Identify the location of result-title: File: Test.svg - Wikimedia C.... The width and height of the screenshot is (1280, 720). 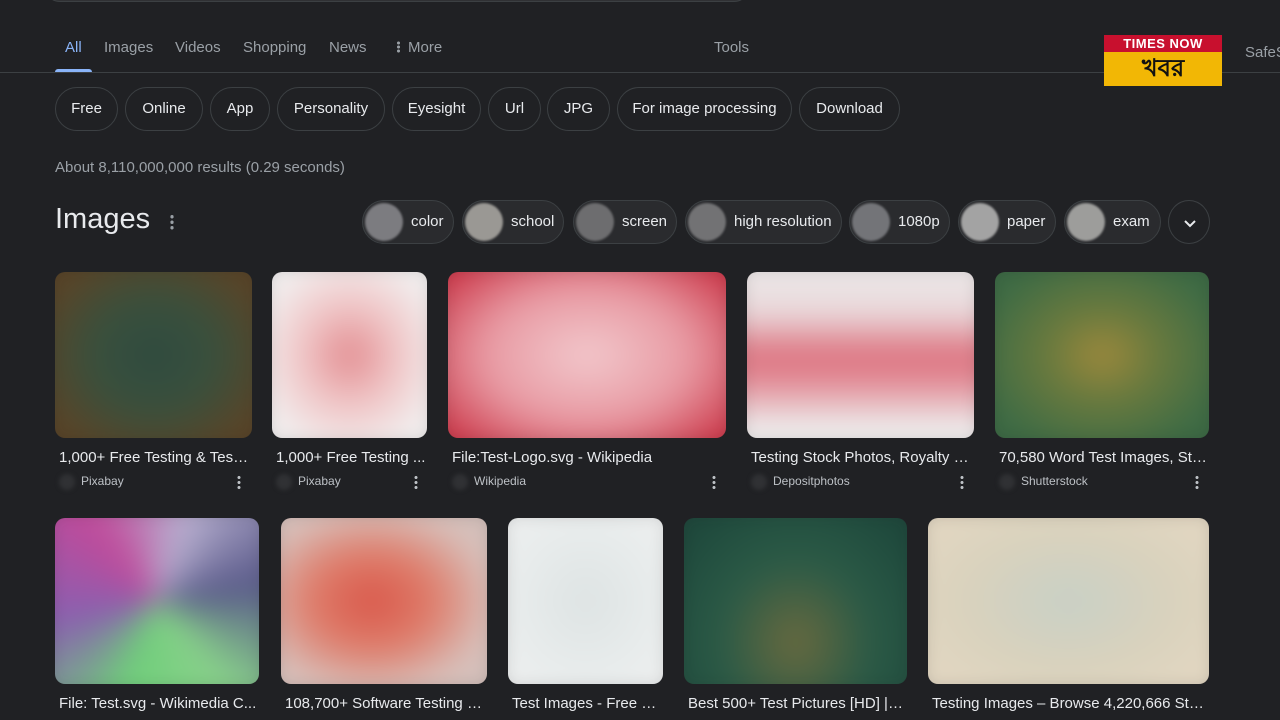
(158, 703).